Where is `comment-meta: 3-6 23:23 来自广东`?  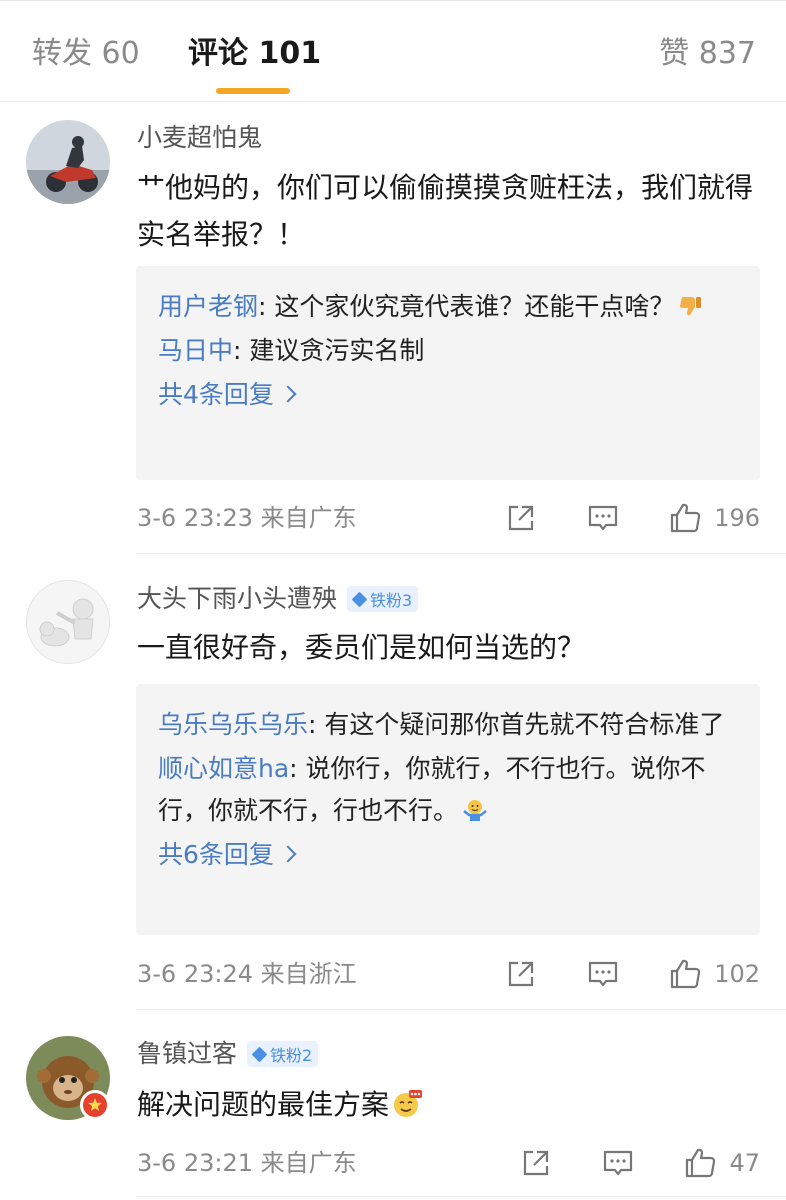 comment-meta: 3-6 23:23 来自广东 is located at coordinates (247, 518).